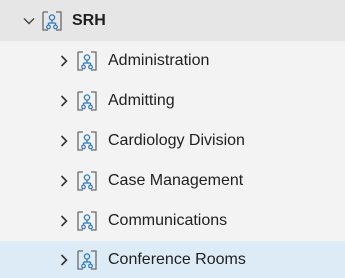 Image resolution: width=345 pixels, height=278 pixels. I want to click on tree-node-administration: Administration, so click(172, 61).